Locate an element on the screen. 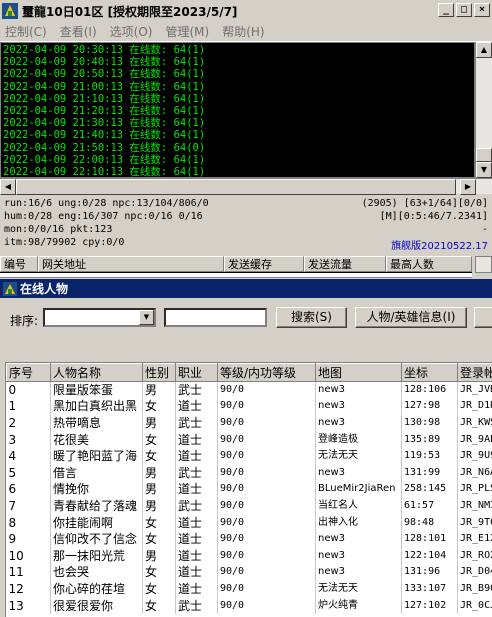 This screenshot has width=492, height=617. table-row: 4暖了艳阳蓝了海女道士90/0无法无天119:53JR_9U9 is located at coordinates (249, 456).